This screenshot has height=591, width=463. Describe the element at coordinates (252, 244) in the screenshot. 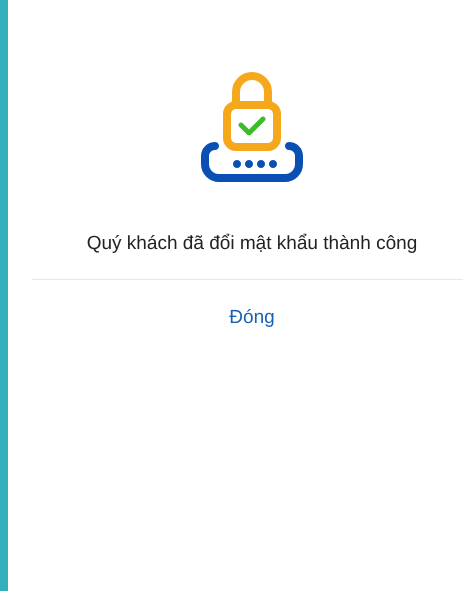

I see `success-message: Quý khách đã đổi mật khẩu thành công` at that location.